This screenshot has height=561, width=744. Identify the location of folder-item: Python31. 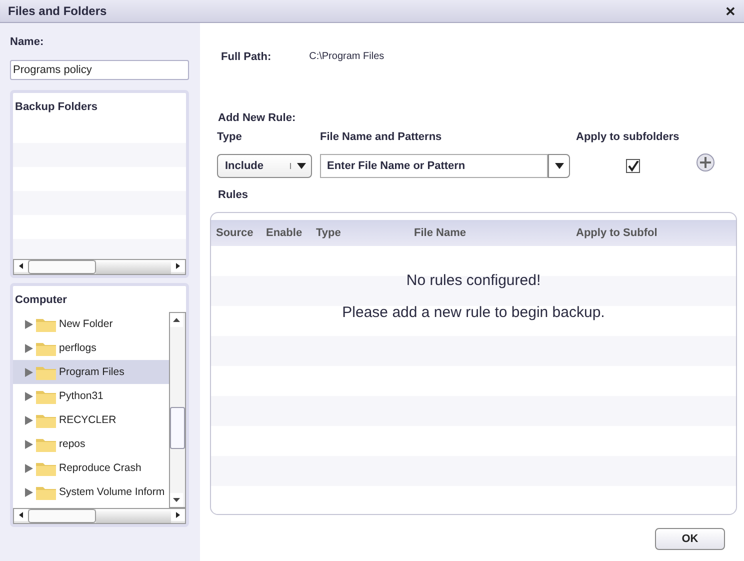
(91, 396).